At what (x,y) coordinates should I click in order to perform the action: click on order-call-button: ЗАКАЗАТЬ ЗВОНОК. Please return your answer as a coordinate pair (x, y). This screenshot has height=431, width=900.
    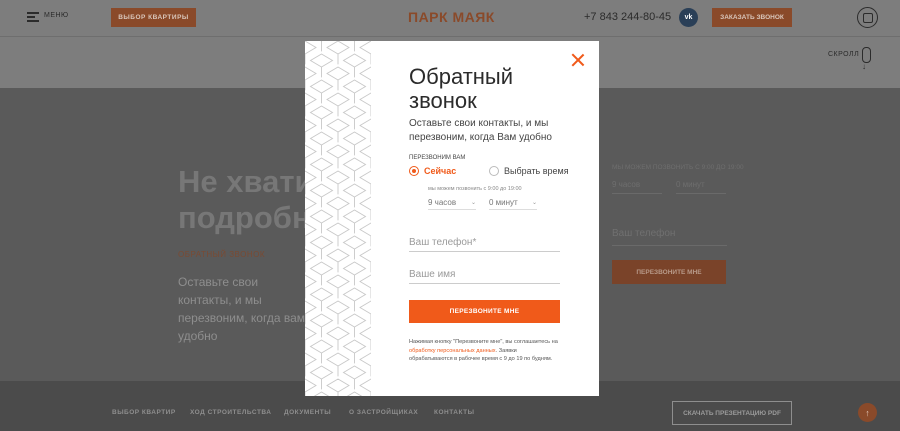
    Looking at the image, I should click on (752, 17).